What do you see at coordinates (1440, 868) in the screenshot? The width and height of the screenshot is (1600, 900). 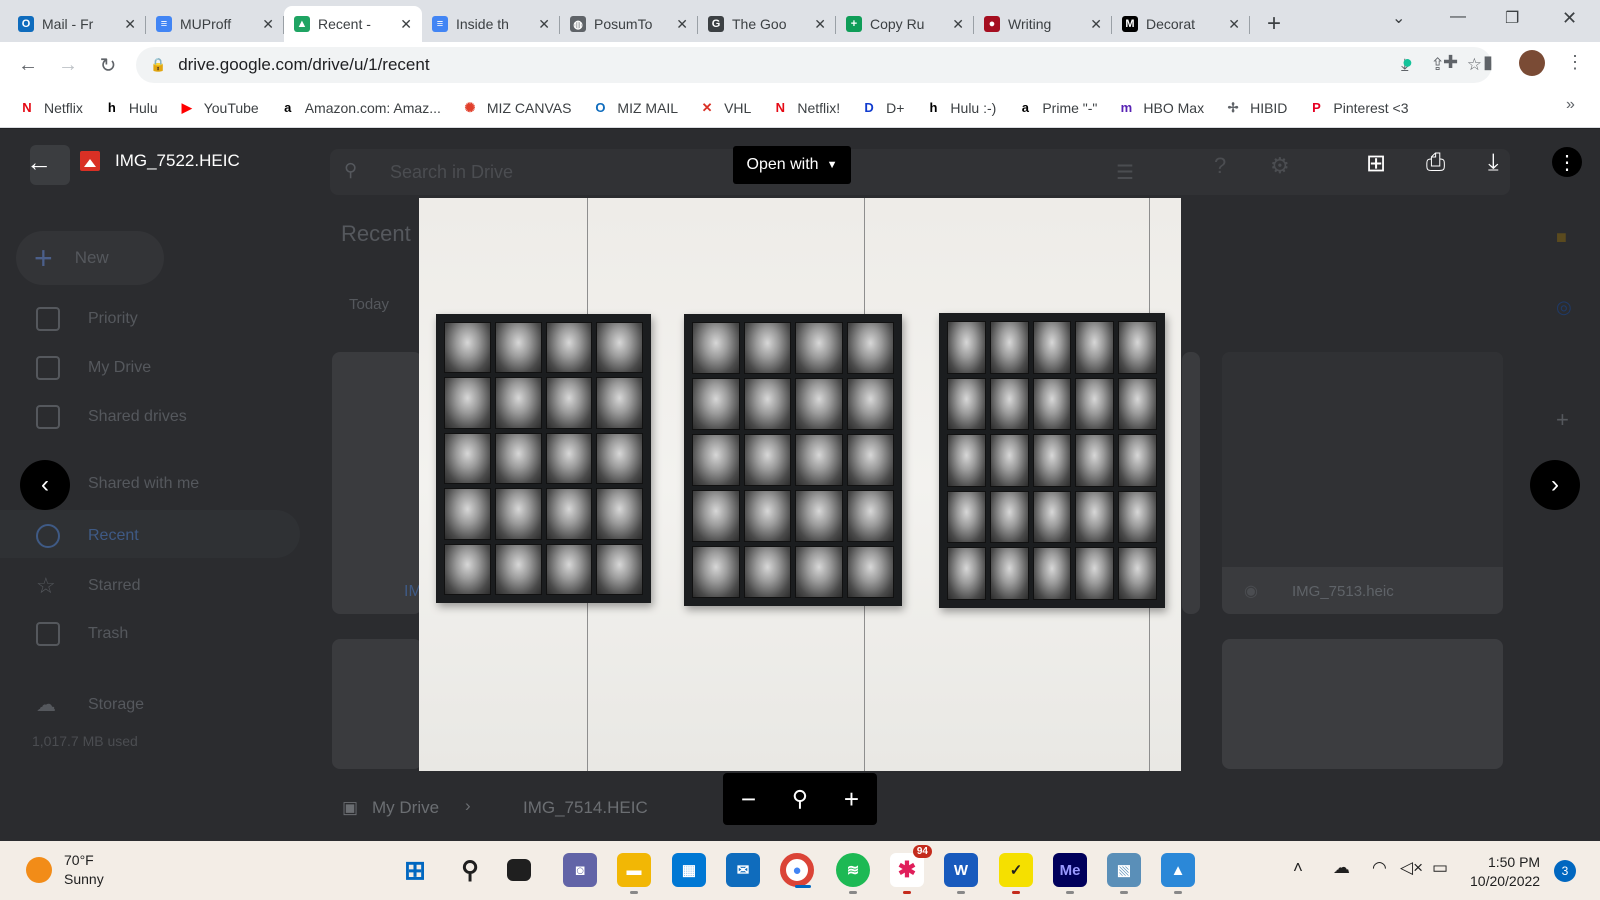 I see `battery-icon: ▭` at bounding box center [1440, 868].